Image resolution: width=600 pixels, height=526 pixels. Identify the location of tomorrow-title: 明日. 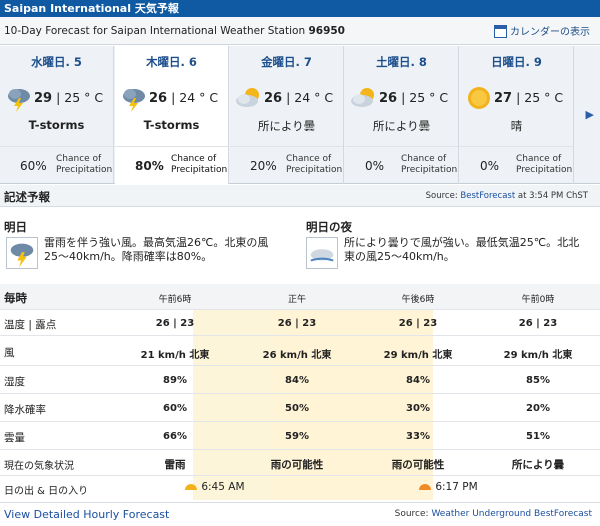
(15, 227).